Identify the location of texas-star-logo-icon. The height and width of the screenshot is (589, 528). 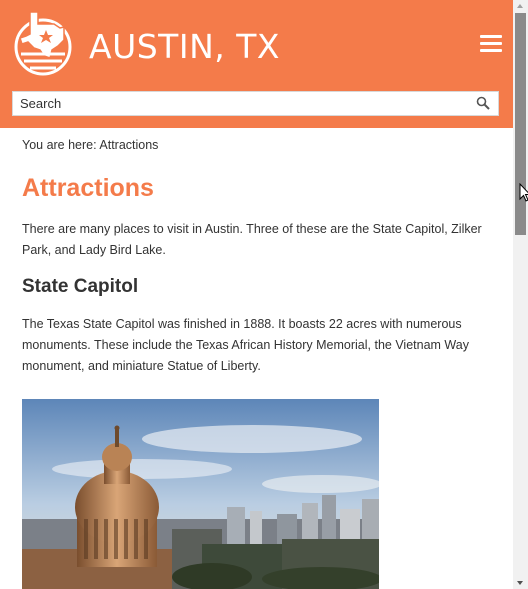
(43, 44).